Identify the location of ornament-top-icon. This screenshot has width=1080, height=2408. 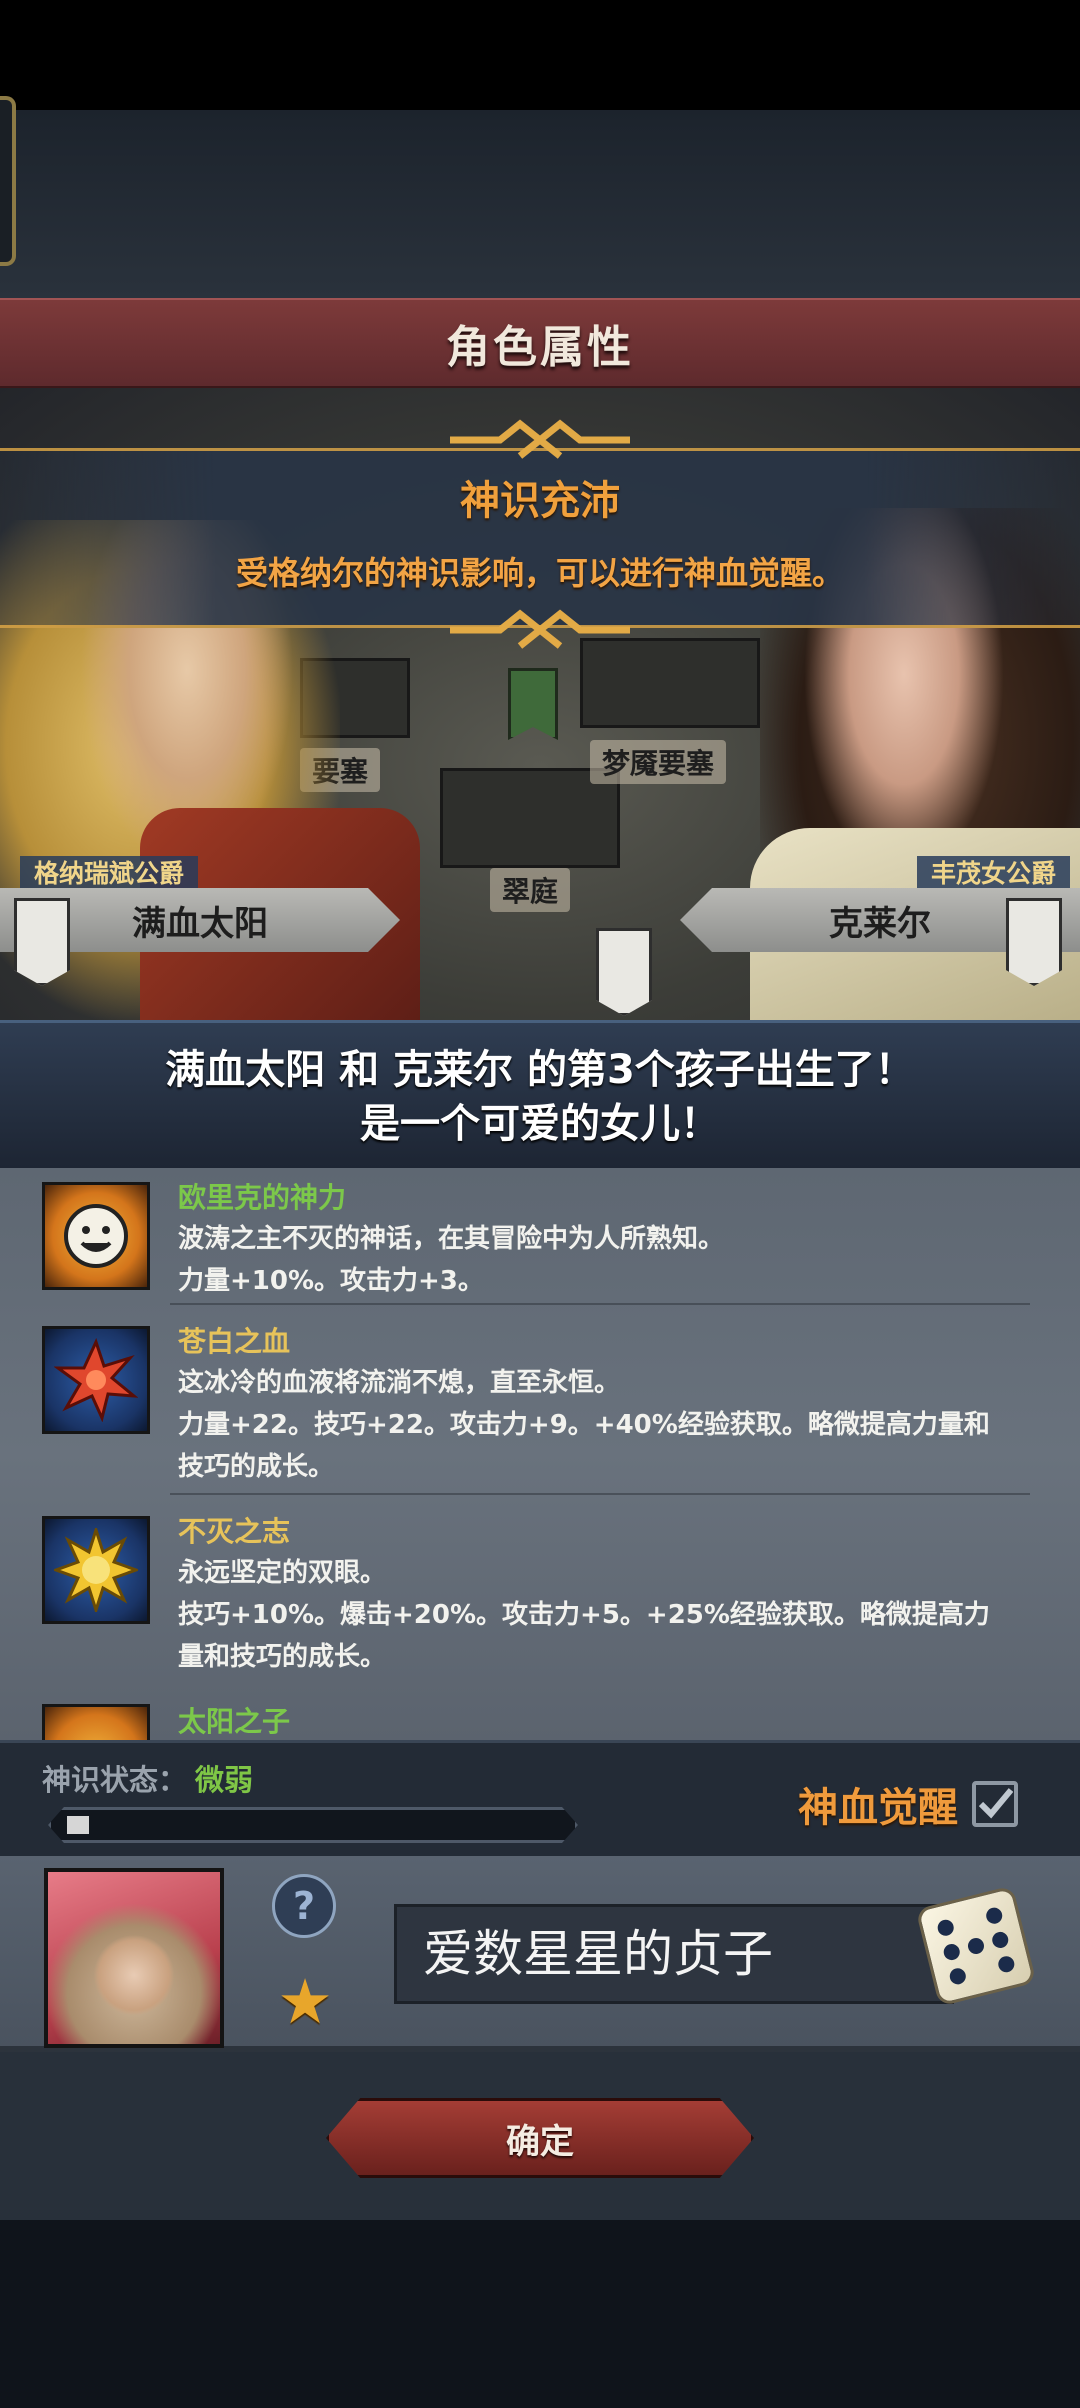
(540, 439).